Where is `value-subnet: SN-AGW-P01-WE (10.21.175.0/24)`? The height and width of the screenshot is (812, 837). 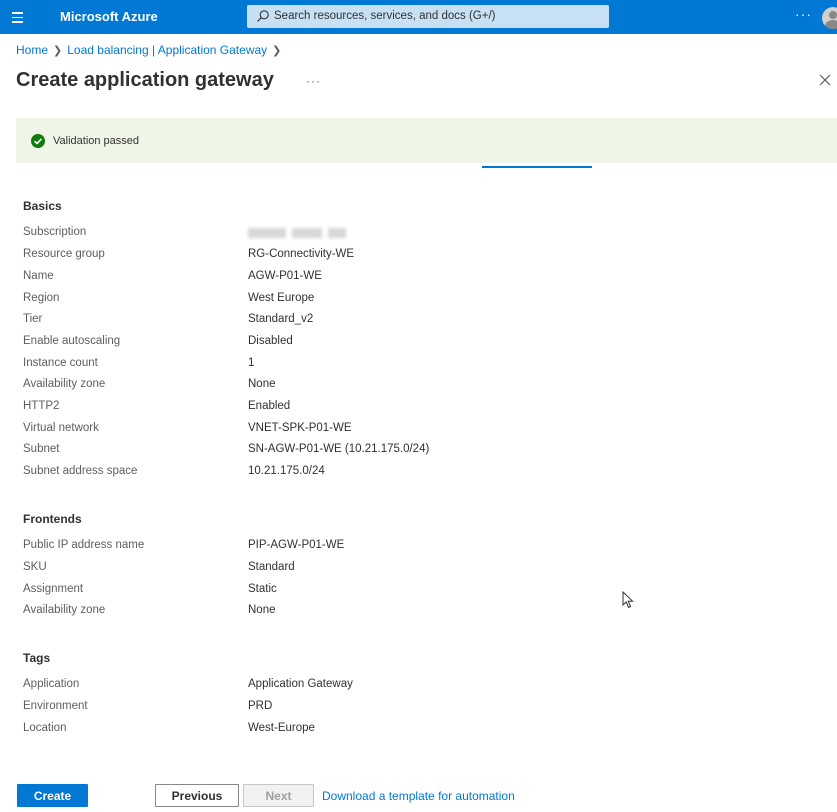 value-subnet: SN-AGW-P01-WE (10.21.175.0/24) is located at coordinates (339, 449).